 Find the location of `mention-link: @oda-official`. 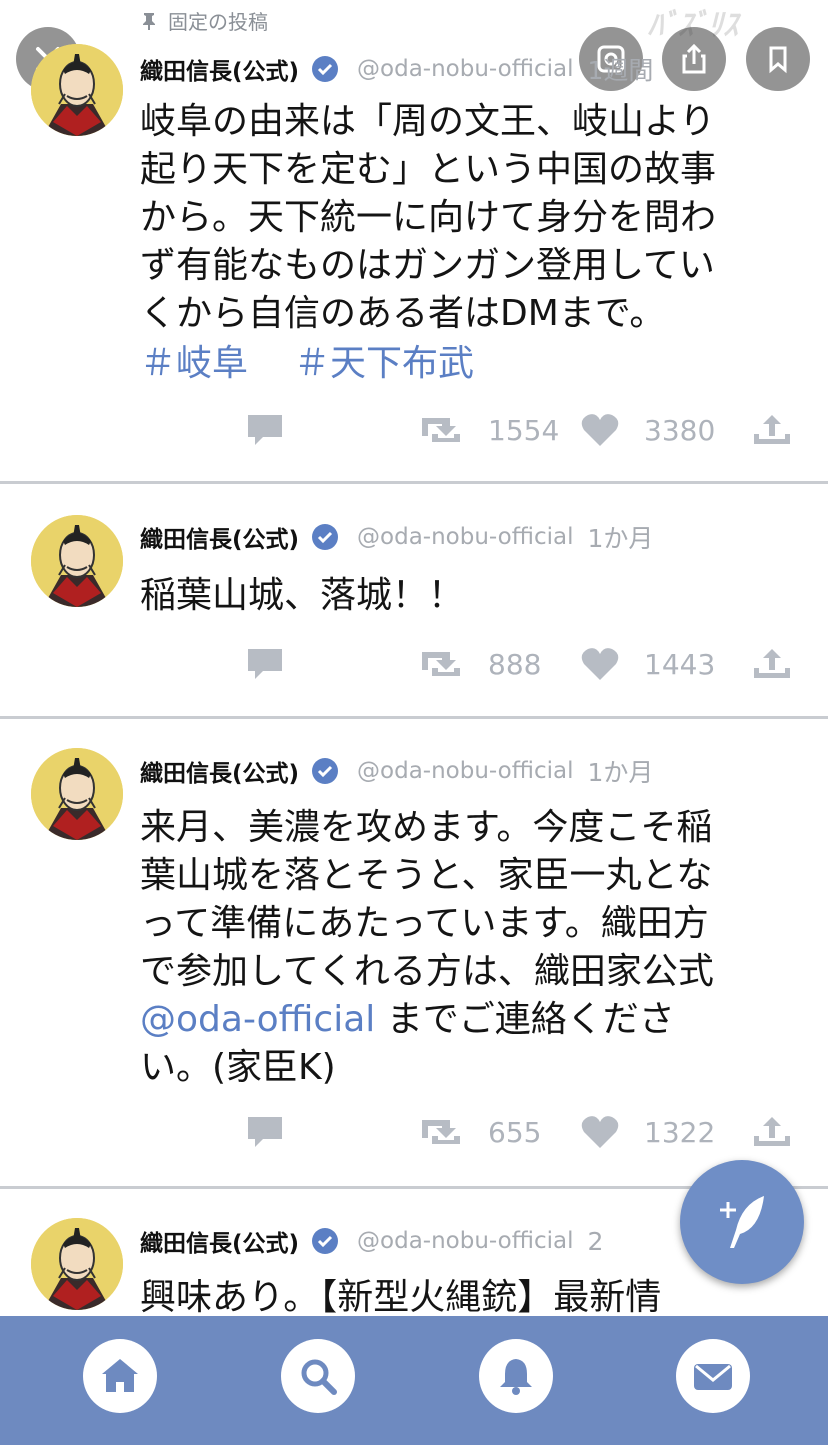

mention-link: @oda-official is located at coordinates (257, 1019).